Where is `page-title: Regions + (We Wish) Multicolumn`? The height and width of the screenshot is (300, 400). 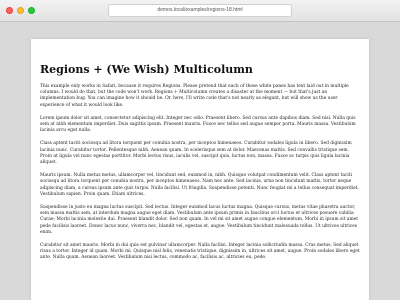 page-title: Regions + (We Wish) Multicolumn is located at coordinates (146, 69).